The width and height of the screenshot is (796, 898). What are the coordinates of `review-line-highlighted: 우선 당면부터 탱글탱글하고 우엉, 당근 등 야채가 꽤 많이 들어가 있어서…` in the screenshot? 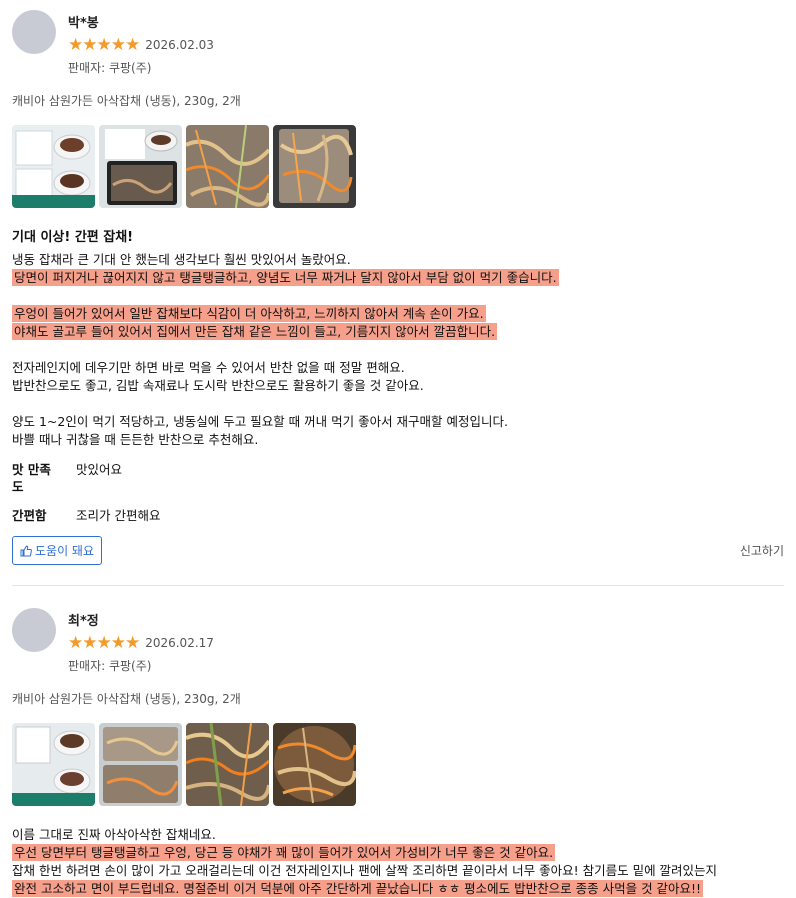 It's located at (284, 852).